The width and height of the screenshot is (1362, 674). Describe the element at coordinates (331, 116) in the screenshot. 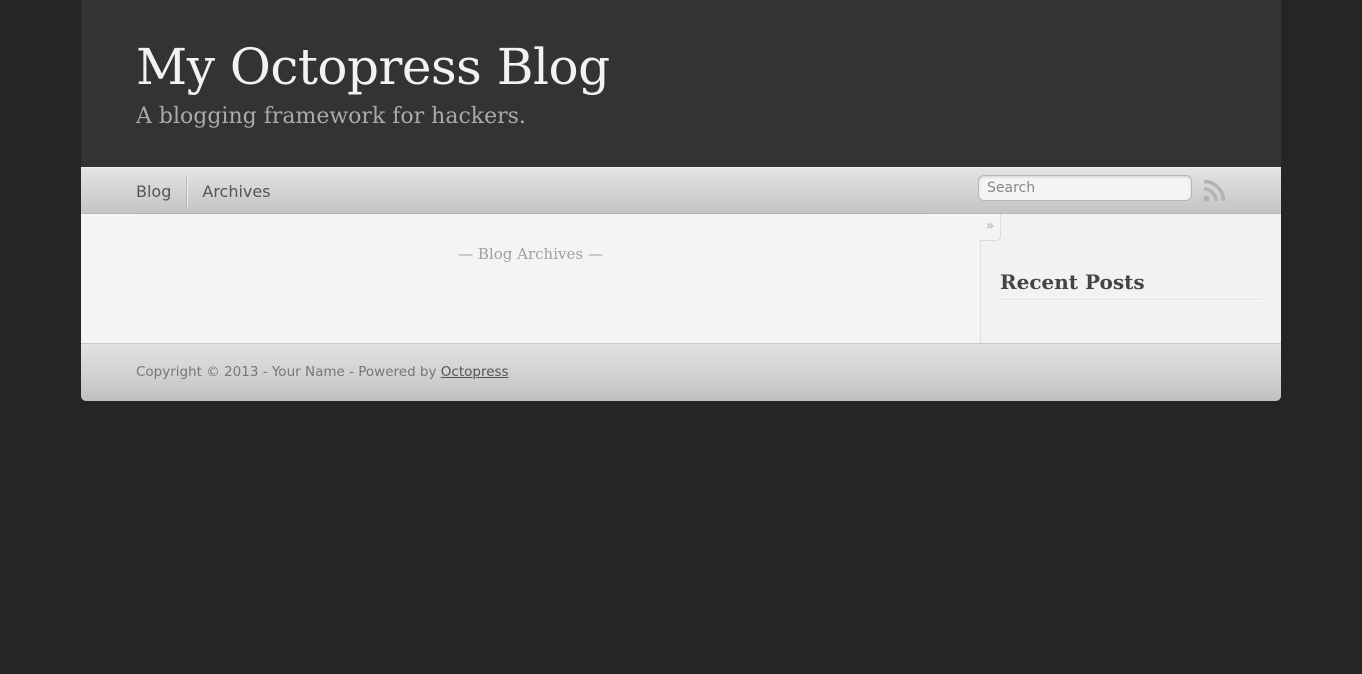

I see `site-subtitle: A blogging framework for hackers.` at that location.